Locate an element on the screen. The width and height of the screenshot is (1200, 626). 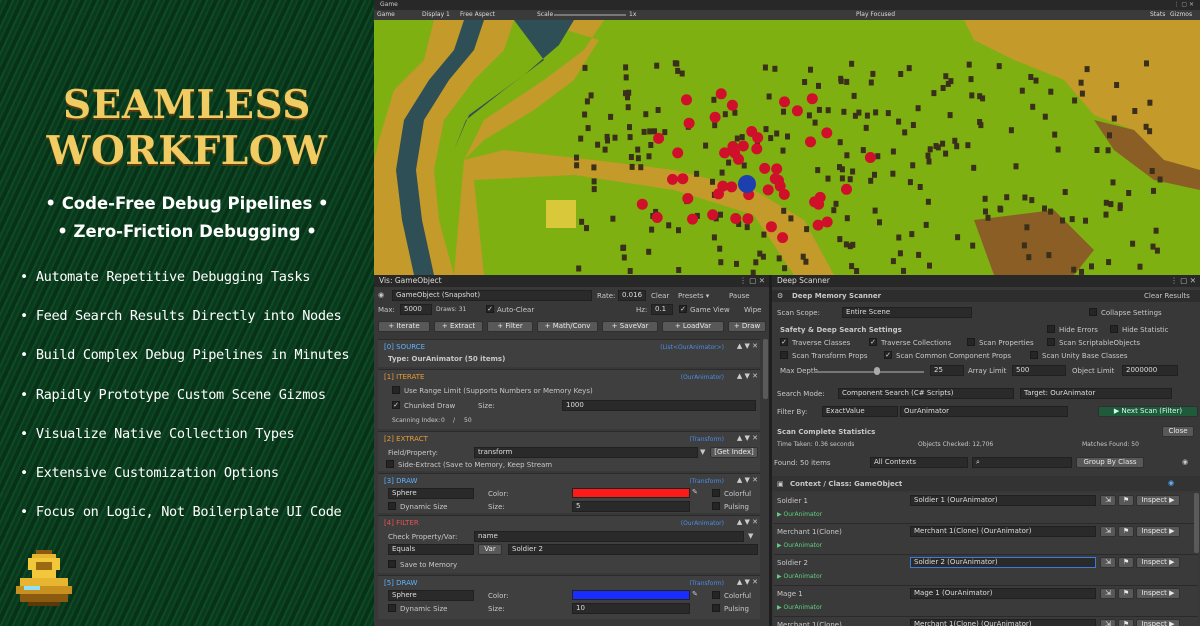
max-depth-slider is located at coordinates (869, 372).